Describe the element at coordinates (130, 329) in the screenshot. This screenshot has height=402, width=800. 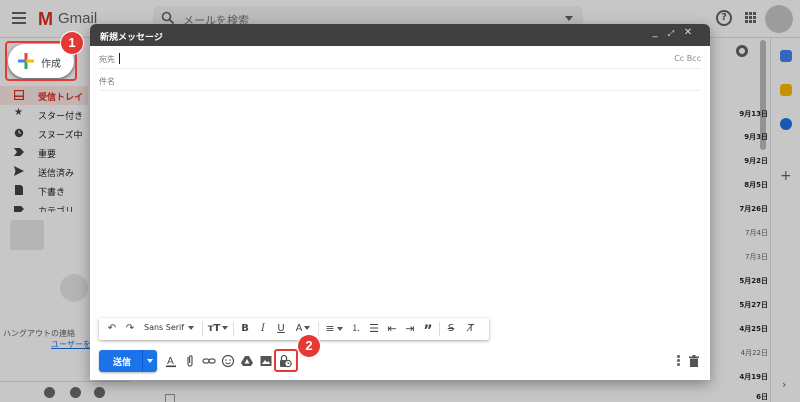
I see `redo-icon: ↷` at that location.